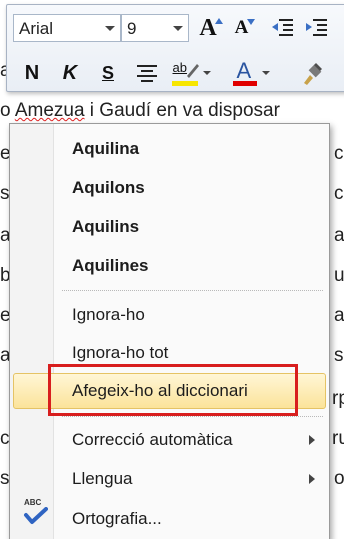  I want to click on font-color-swatch, so click(244, 83).